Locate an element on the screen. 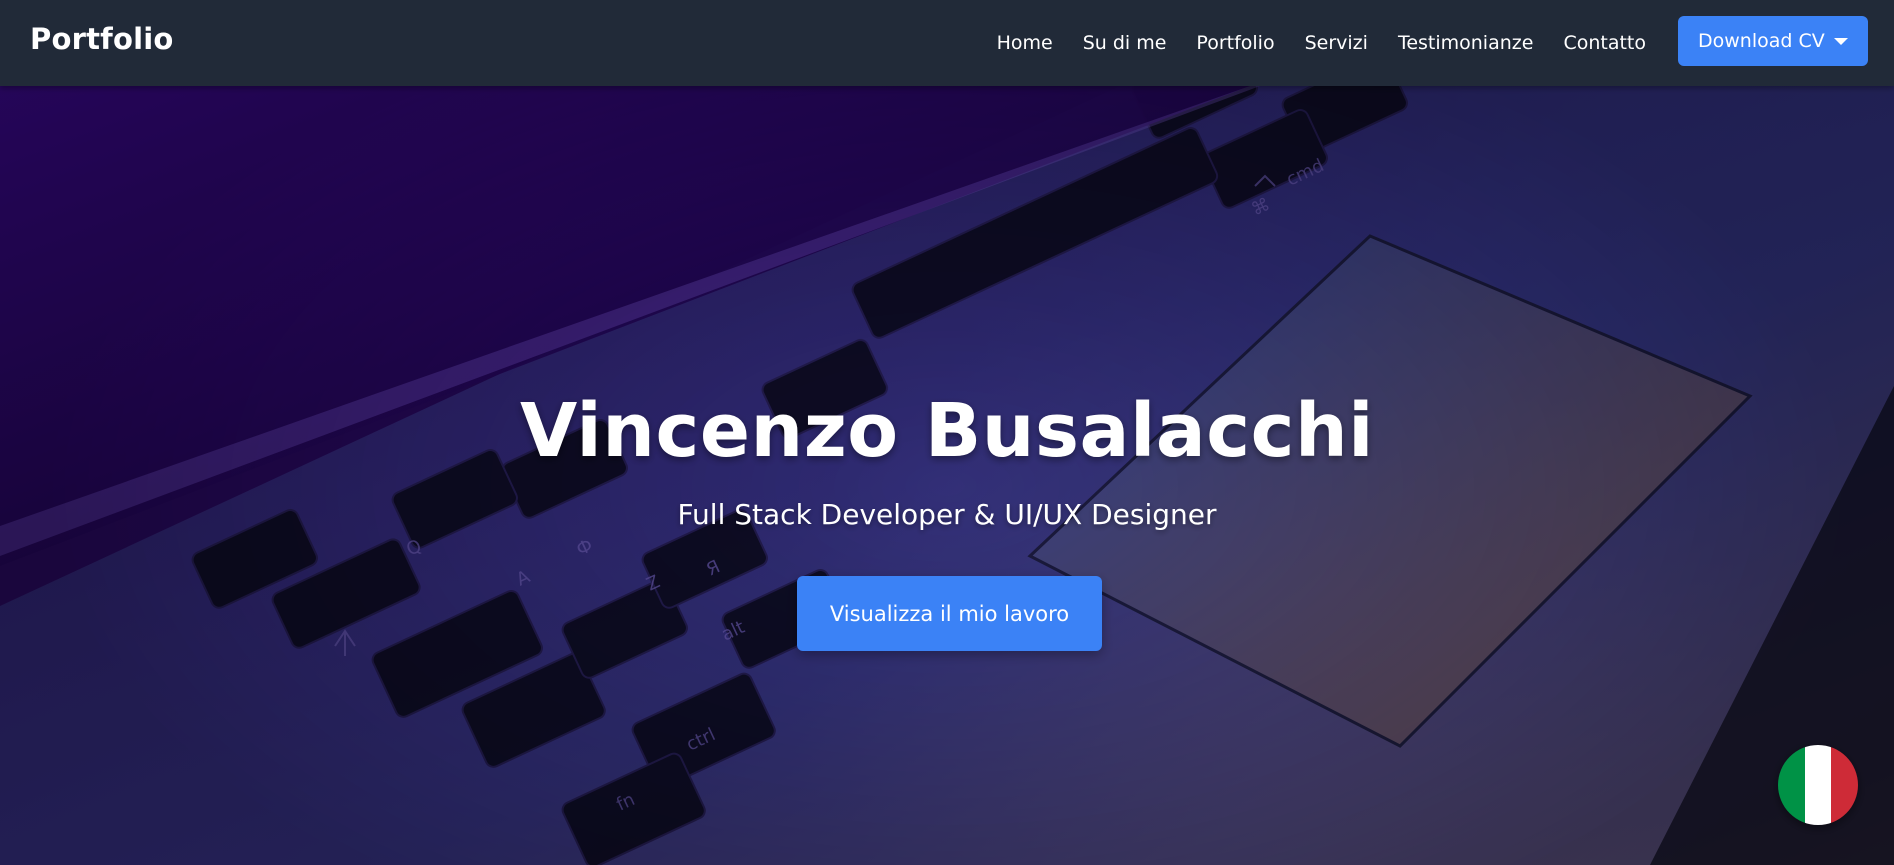 The image size is (1894, 865). nav-link-testimonials: Testimonianze is located at coordinates (1466, 43).